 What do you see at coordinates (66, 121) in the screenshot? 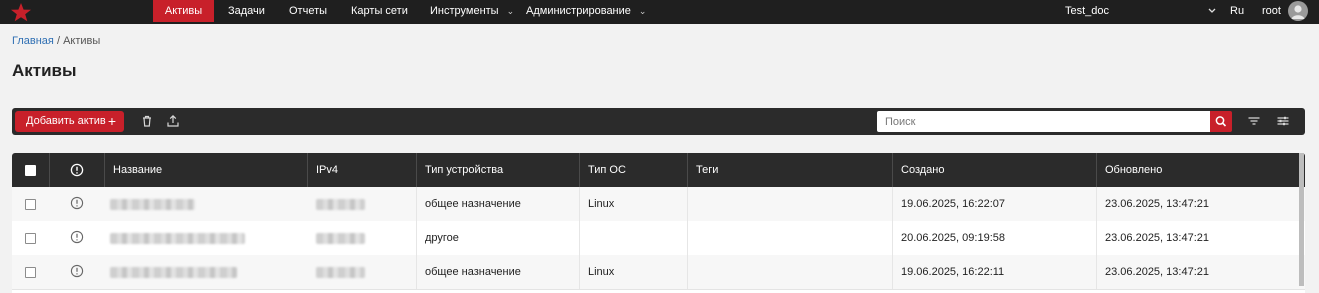
I see `add-asset-label: Добавить актив` at bounding box center [66, 121].